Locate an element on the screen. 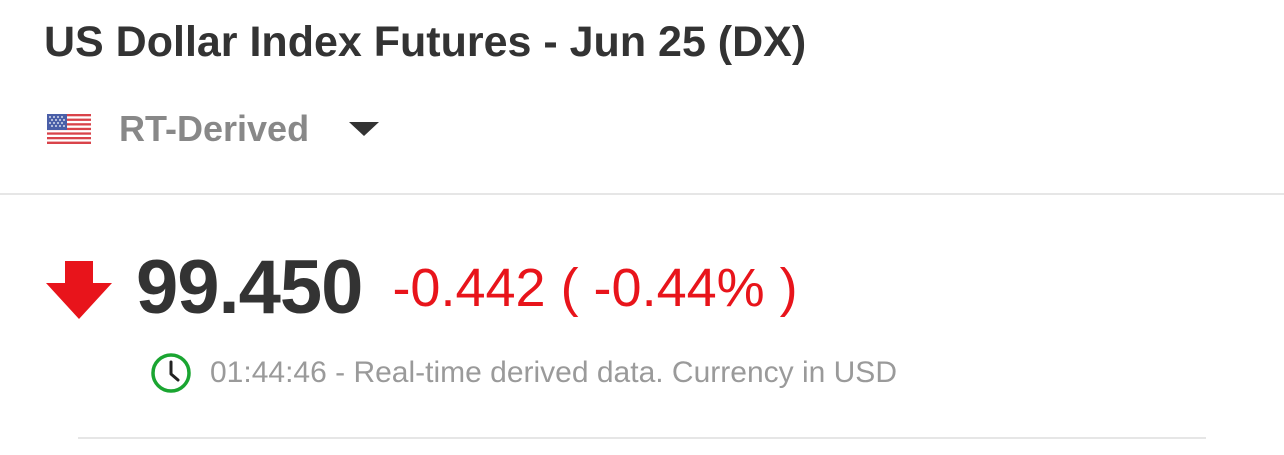 This screenshot has height=455, width=1284. down-arrow-icon is located at coordinates (79, 290).